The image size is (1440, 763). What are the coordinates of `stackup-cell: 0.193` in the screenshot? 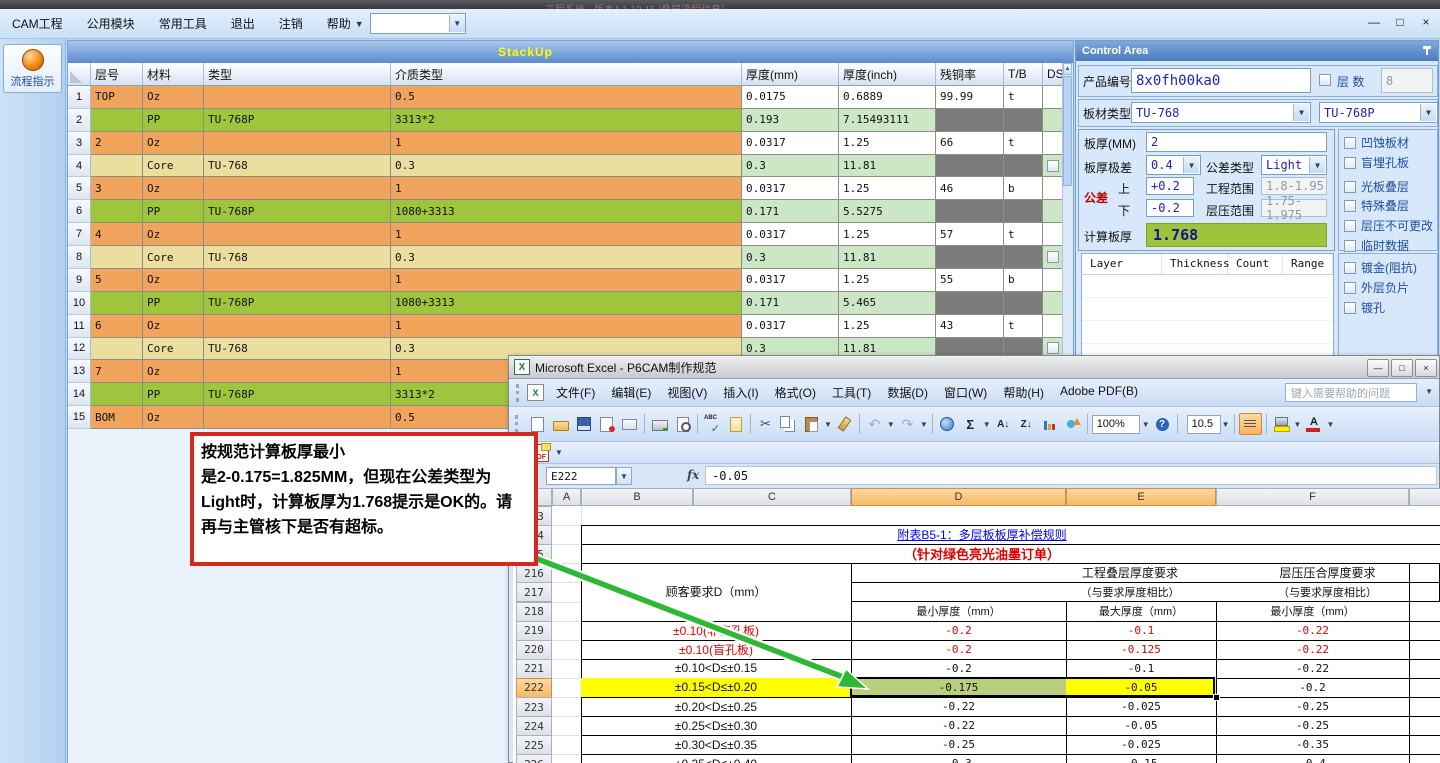 It's located at (790, 120).